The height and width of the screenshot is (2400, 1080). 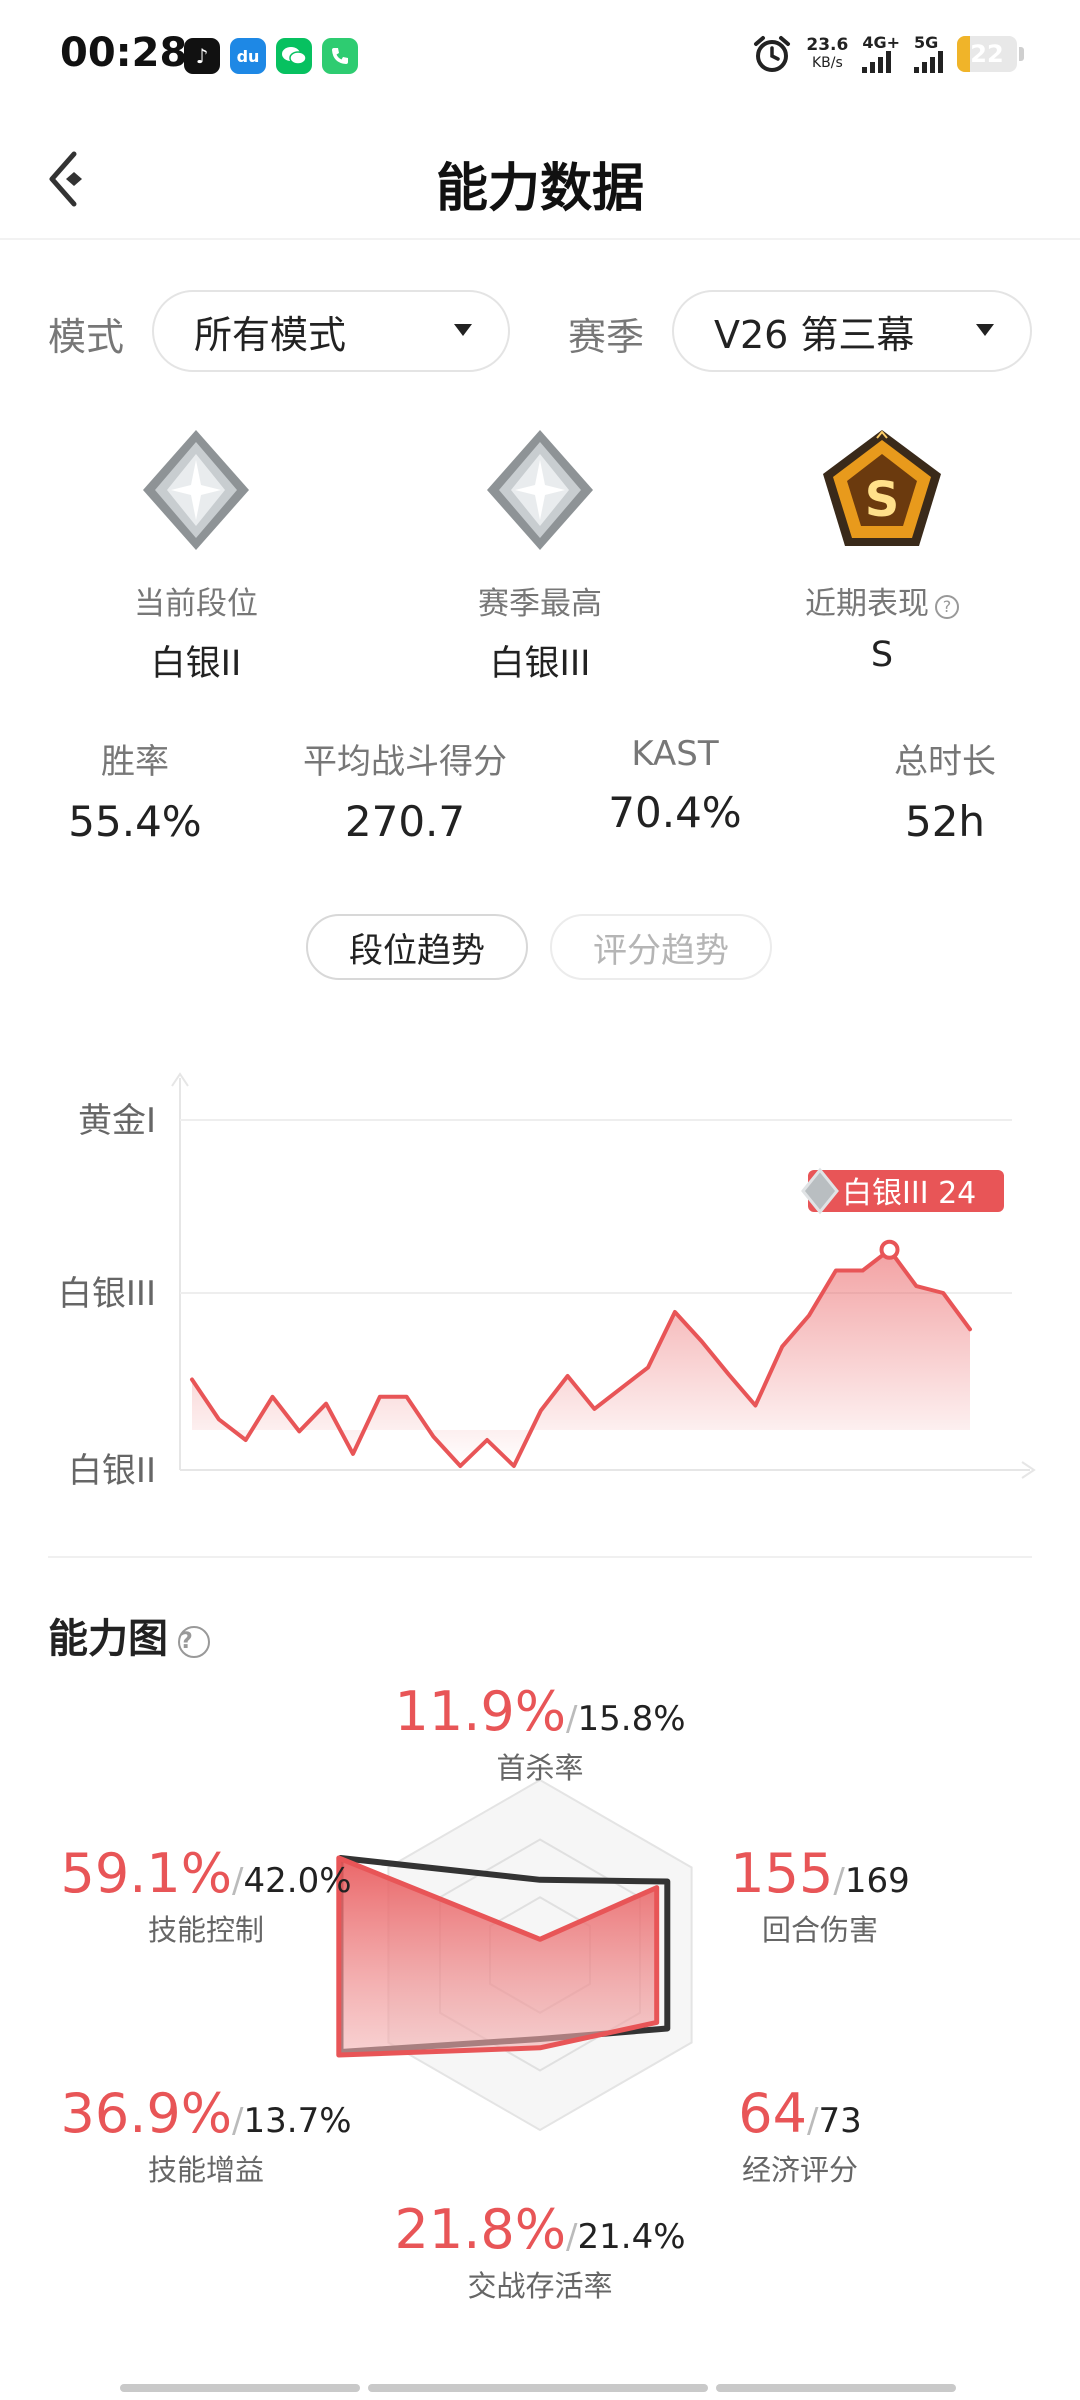 I want to click on stat-label: KAST, so click(x=675, y=754).